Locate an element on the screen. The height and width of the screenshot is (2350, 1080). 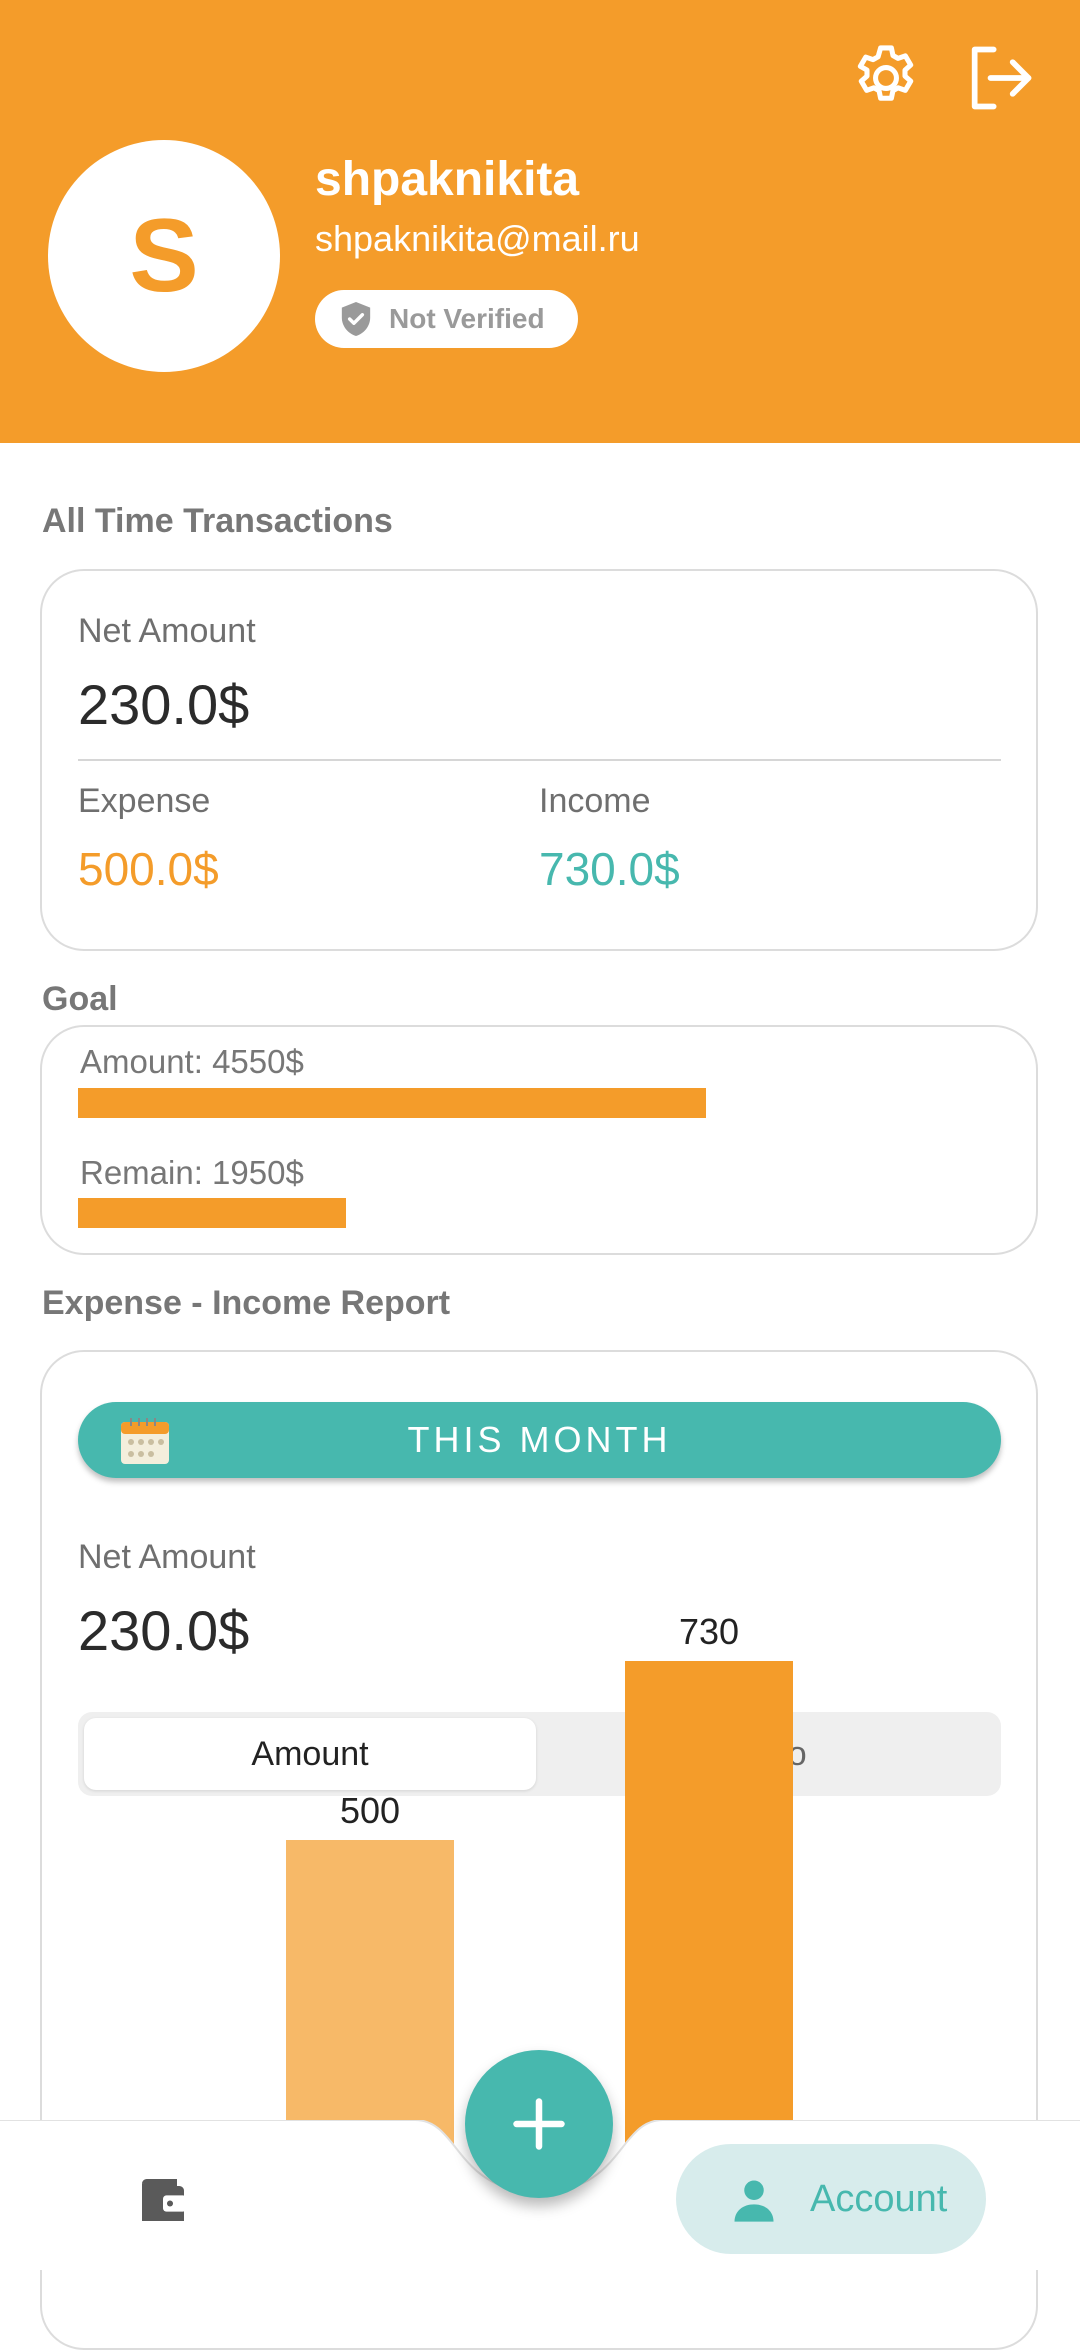
income-label: Income is located at coordinates (595, 801).